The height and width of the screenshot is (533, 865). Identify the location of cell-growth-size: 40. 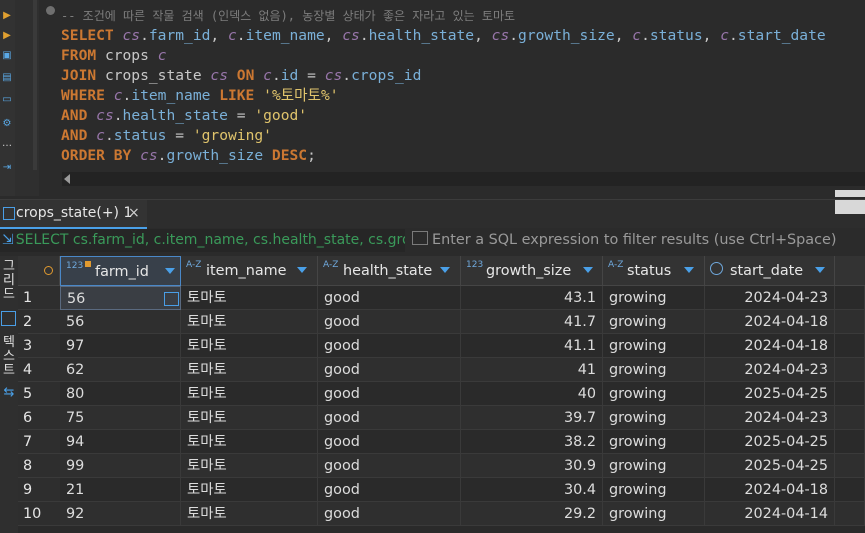
(532, 394).